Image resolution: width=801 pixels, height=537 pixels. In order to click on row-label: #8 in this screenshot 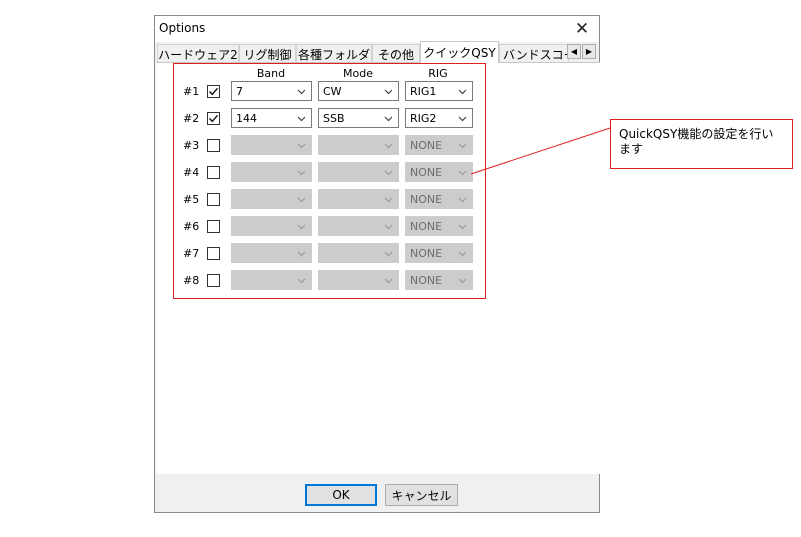, I will do `click(191, 280)`.